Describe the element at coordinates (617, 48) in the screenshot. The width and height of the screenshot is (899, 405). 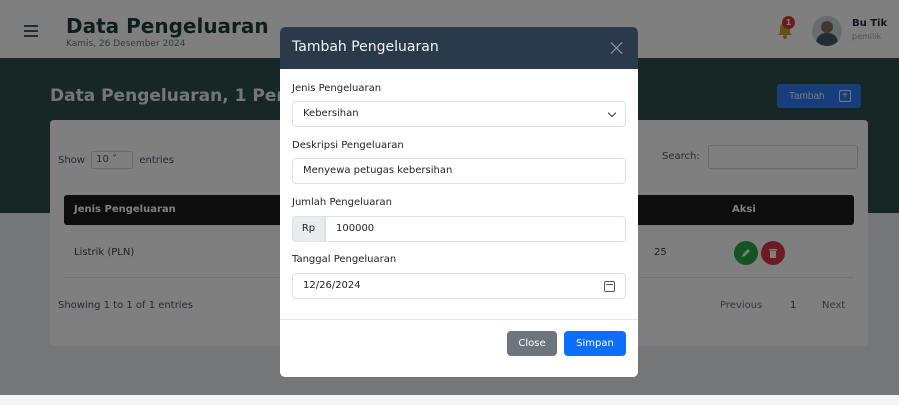
I see `close-icon` at that location.